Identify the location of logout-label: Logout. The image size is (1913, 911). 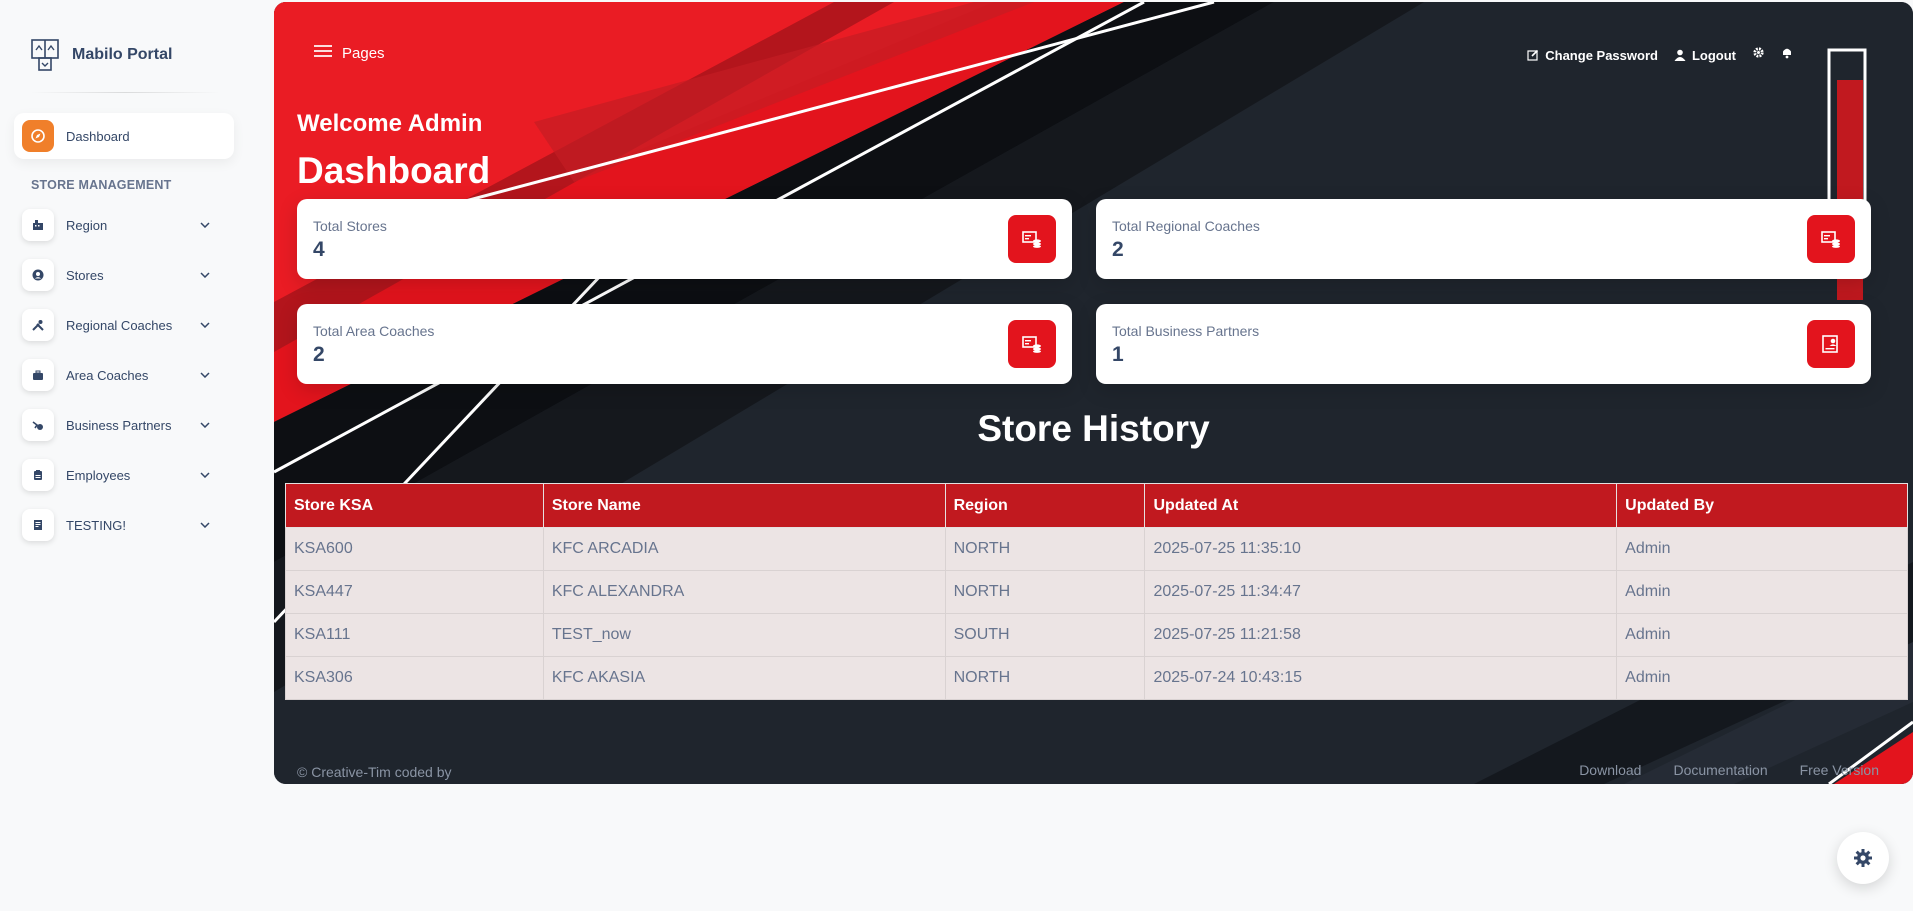
(1713, 55).